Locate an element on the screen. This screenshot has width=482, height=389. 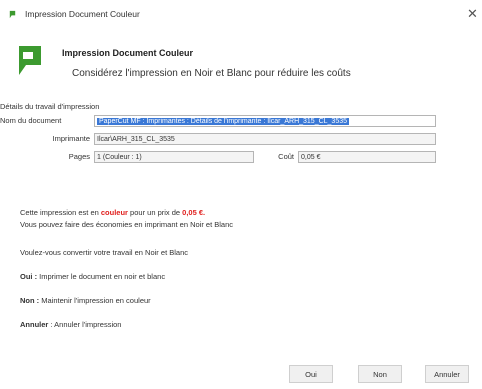
cost-field: 0,05 € is located at coordinates (367, 157).